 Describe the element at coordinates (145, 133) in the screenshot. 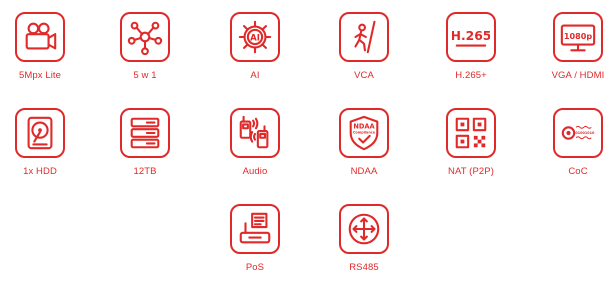

I see `storage-server-icon` at that location.